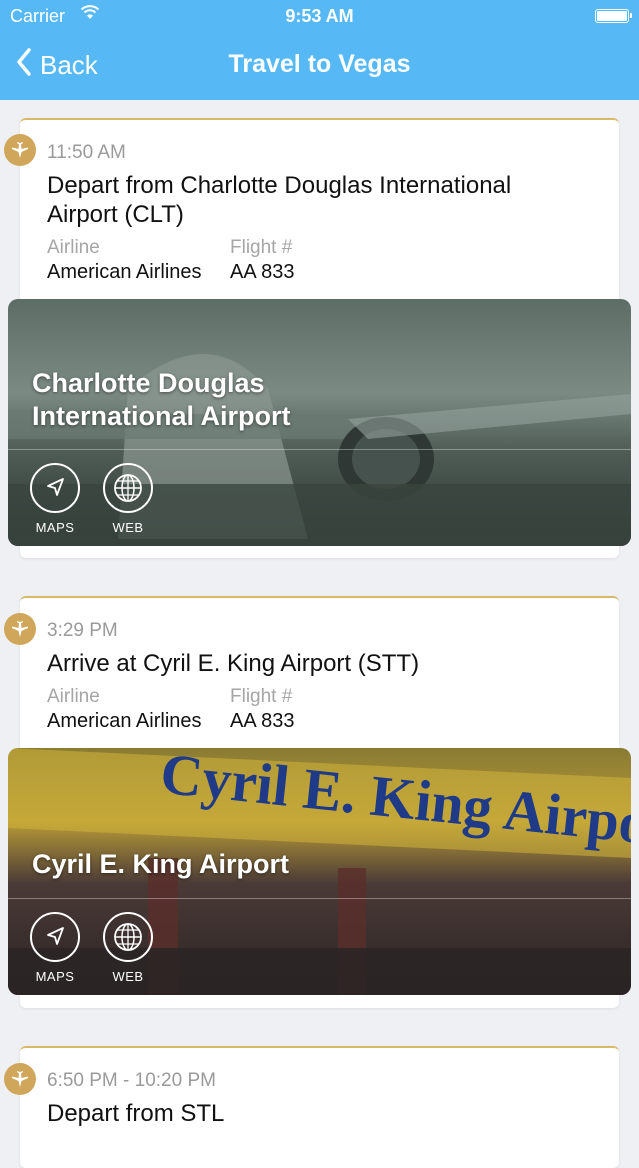 This screenshot has width=639, height=1168. I want to click on place-name: Charlotte Douglas International Airport, so click(161, 399).